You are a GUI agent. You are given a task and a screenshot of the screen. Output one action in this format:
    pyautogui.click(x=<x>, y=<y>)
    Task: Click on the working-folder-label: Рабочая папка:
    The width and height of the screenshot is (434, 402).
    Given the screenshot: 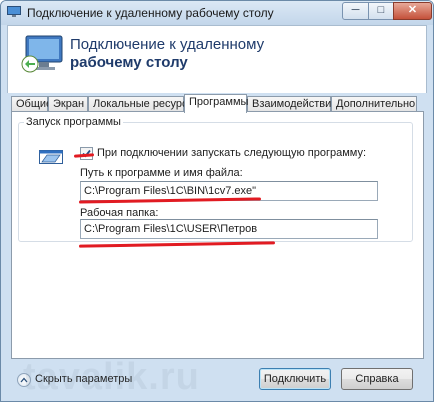 What is the action you would take?
    pyautogui.click(x=119, y=213)
    